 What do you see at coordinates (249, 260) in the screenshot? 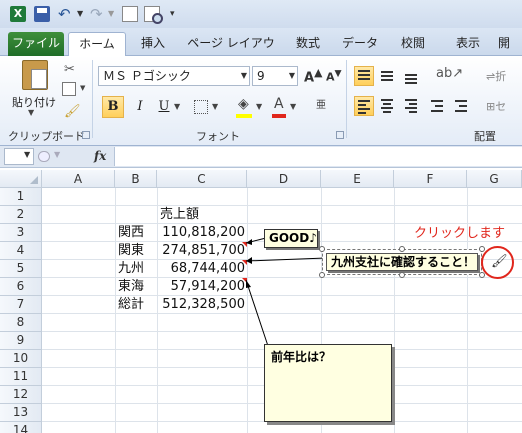
I see `leader-arrow-kyushu` at bounding box center [249, 260].